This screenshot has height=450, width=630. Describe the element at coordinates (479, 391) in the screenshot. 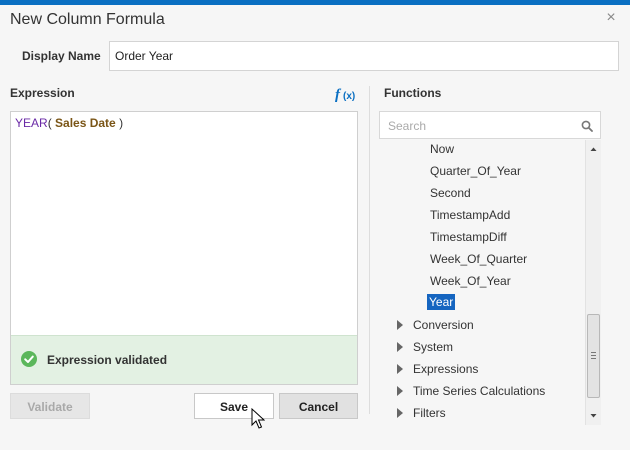

I see `group-label: Time Series Calculations` at that location.